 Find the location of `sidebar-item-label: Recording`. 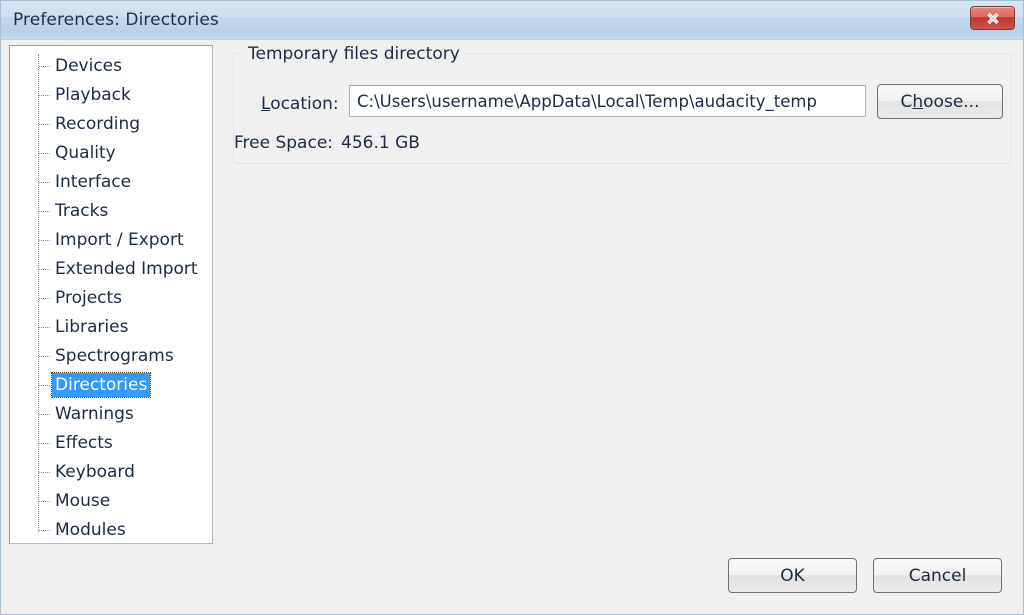

sidebar-item-label: Recording is located at coordinates (98, 124).